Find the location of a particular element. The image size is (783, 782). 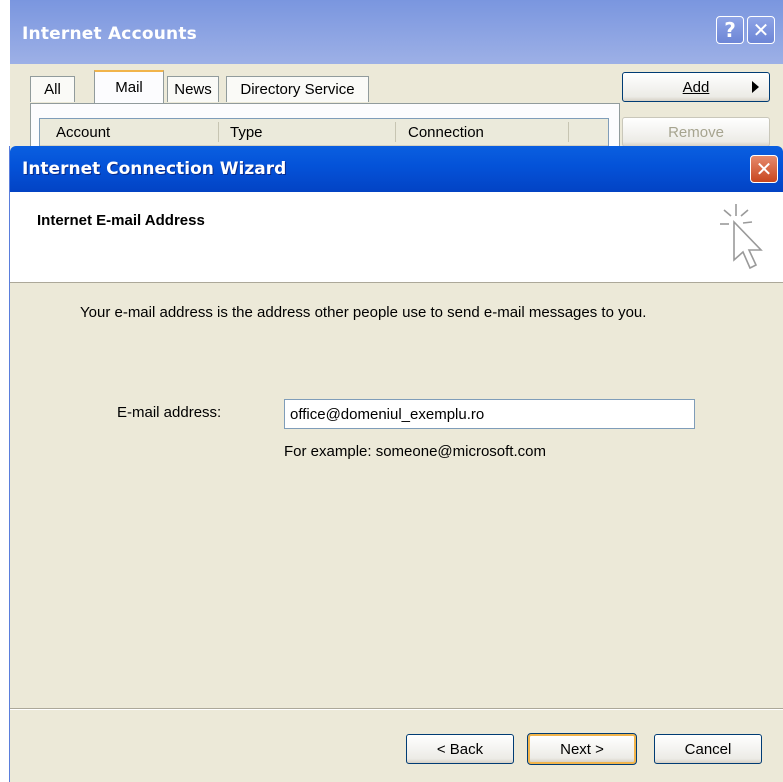

column-type: Type is located at coordinates (246, 132).